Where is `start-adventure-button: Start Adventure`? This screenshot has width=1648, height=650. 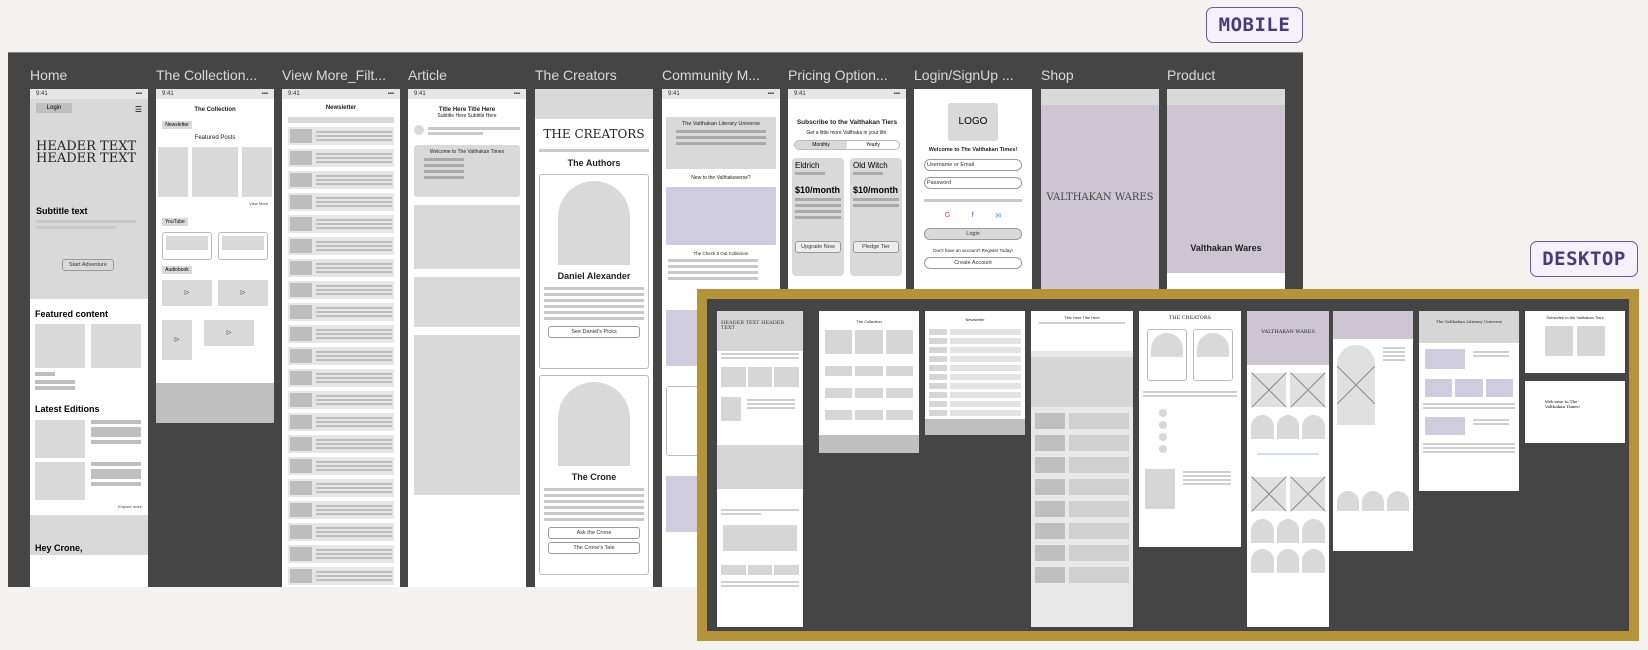 start-adventure-button: Start Adventure is located at coordinates (88, 265).